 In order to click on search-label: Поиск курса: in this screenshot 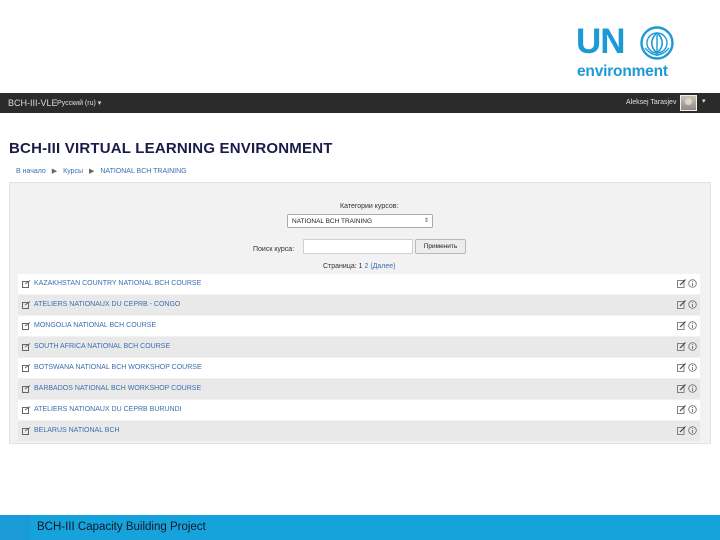, I will do `click(274, 249)`.